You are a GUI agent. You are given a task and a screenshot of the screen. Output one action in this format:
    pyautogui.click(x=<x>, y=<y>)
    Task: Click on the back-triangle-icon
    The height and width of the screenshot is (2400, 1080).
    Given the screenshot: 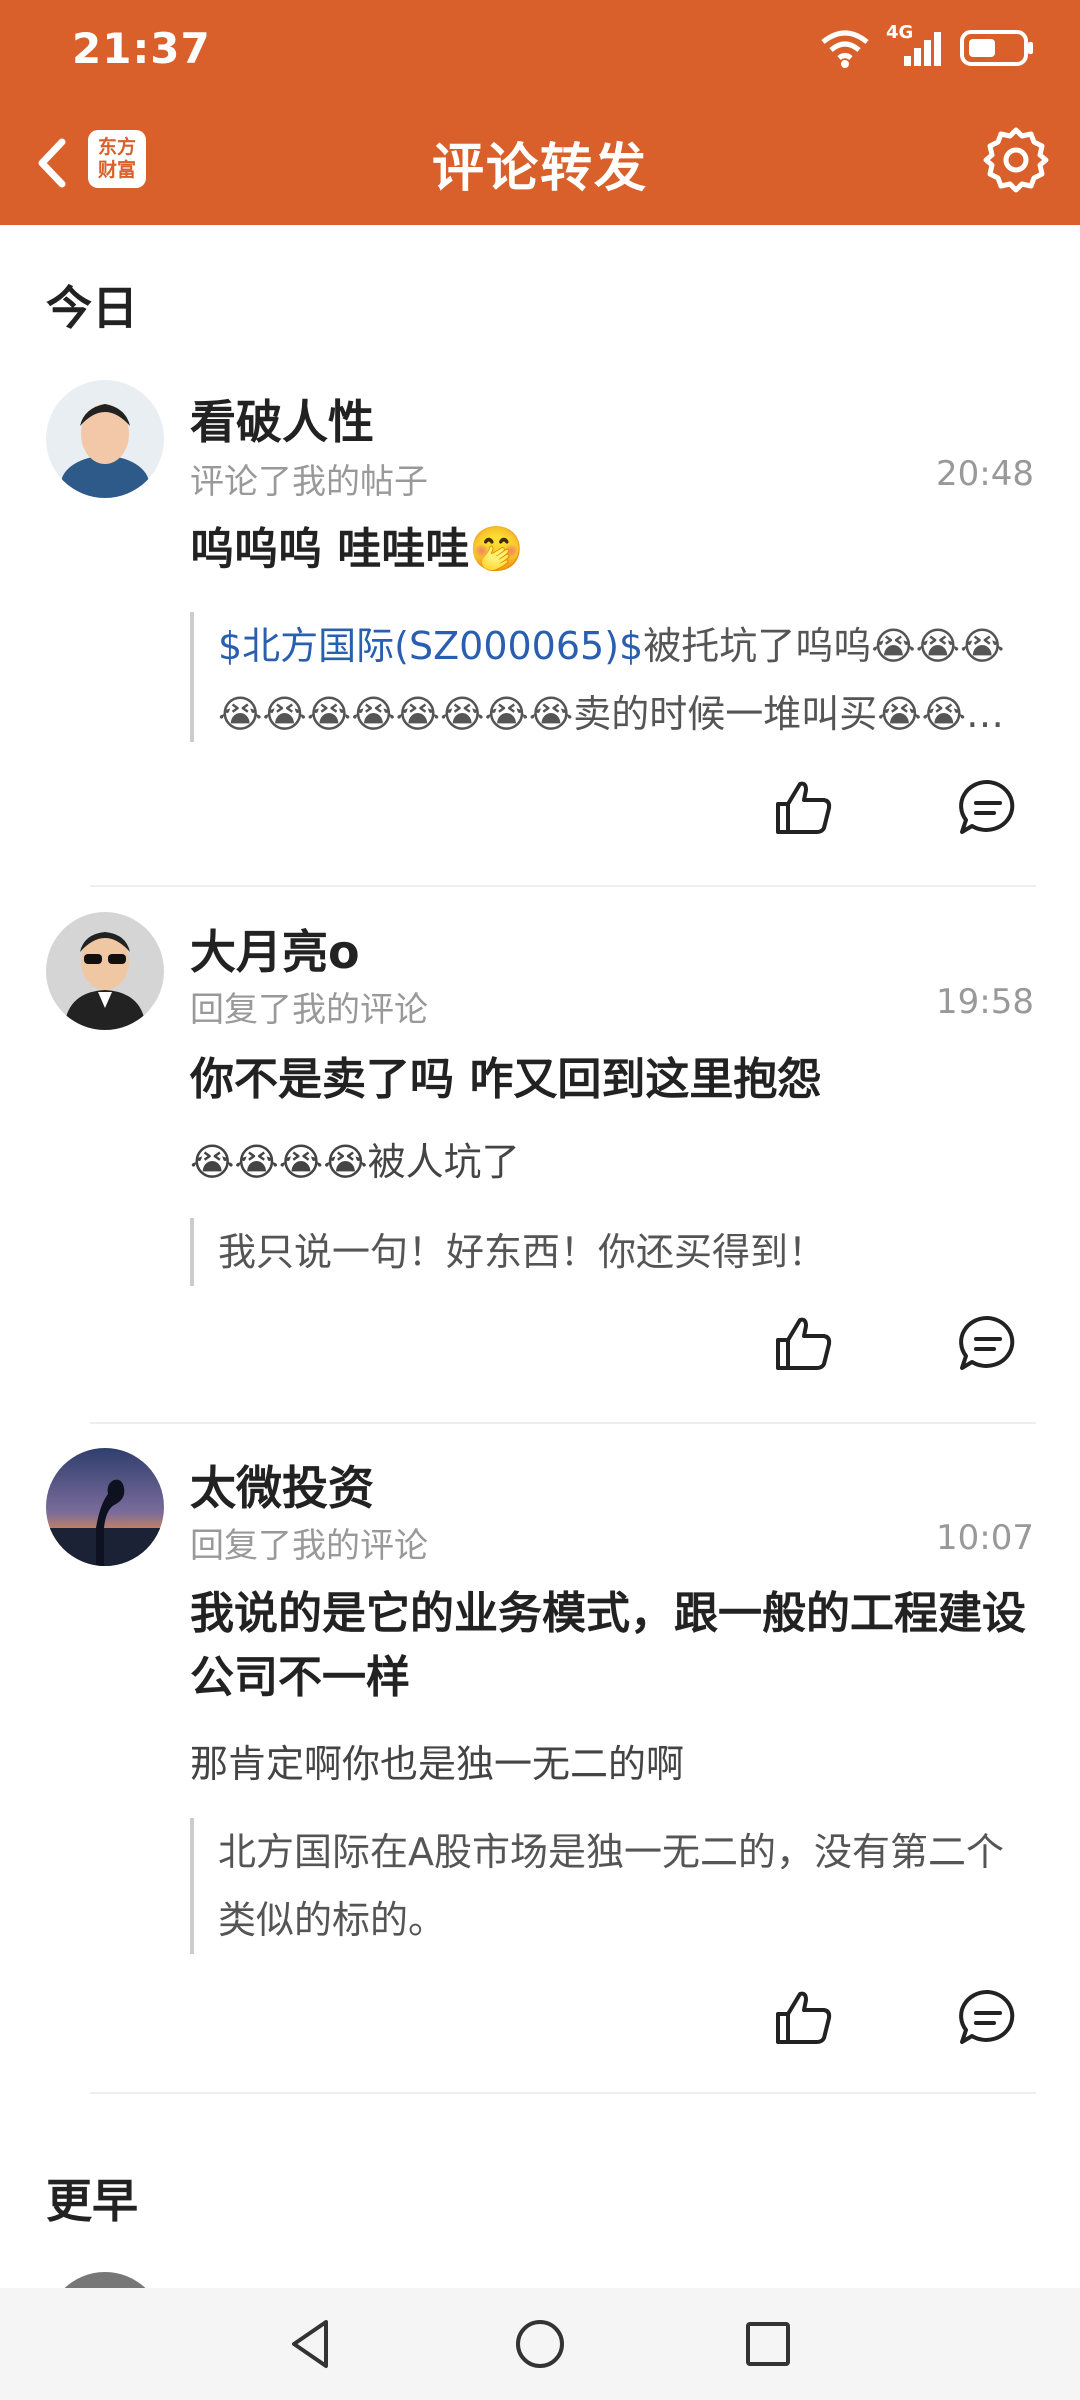 What is the action you would take?
    pyautogui.click(x=312, y=2344)
    